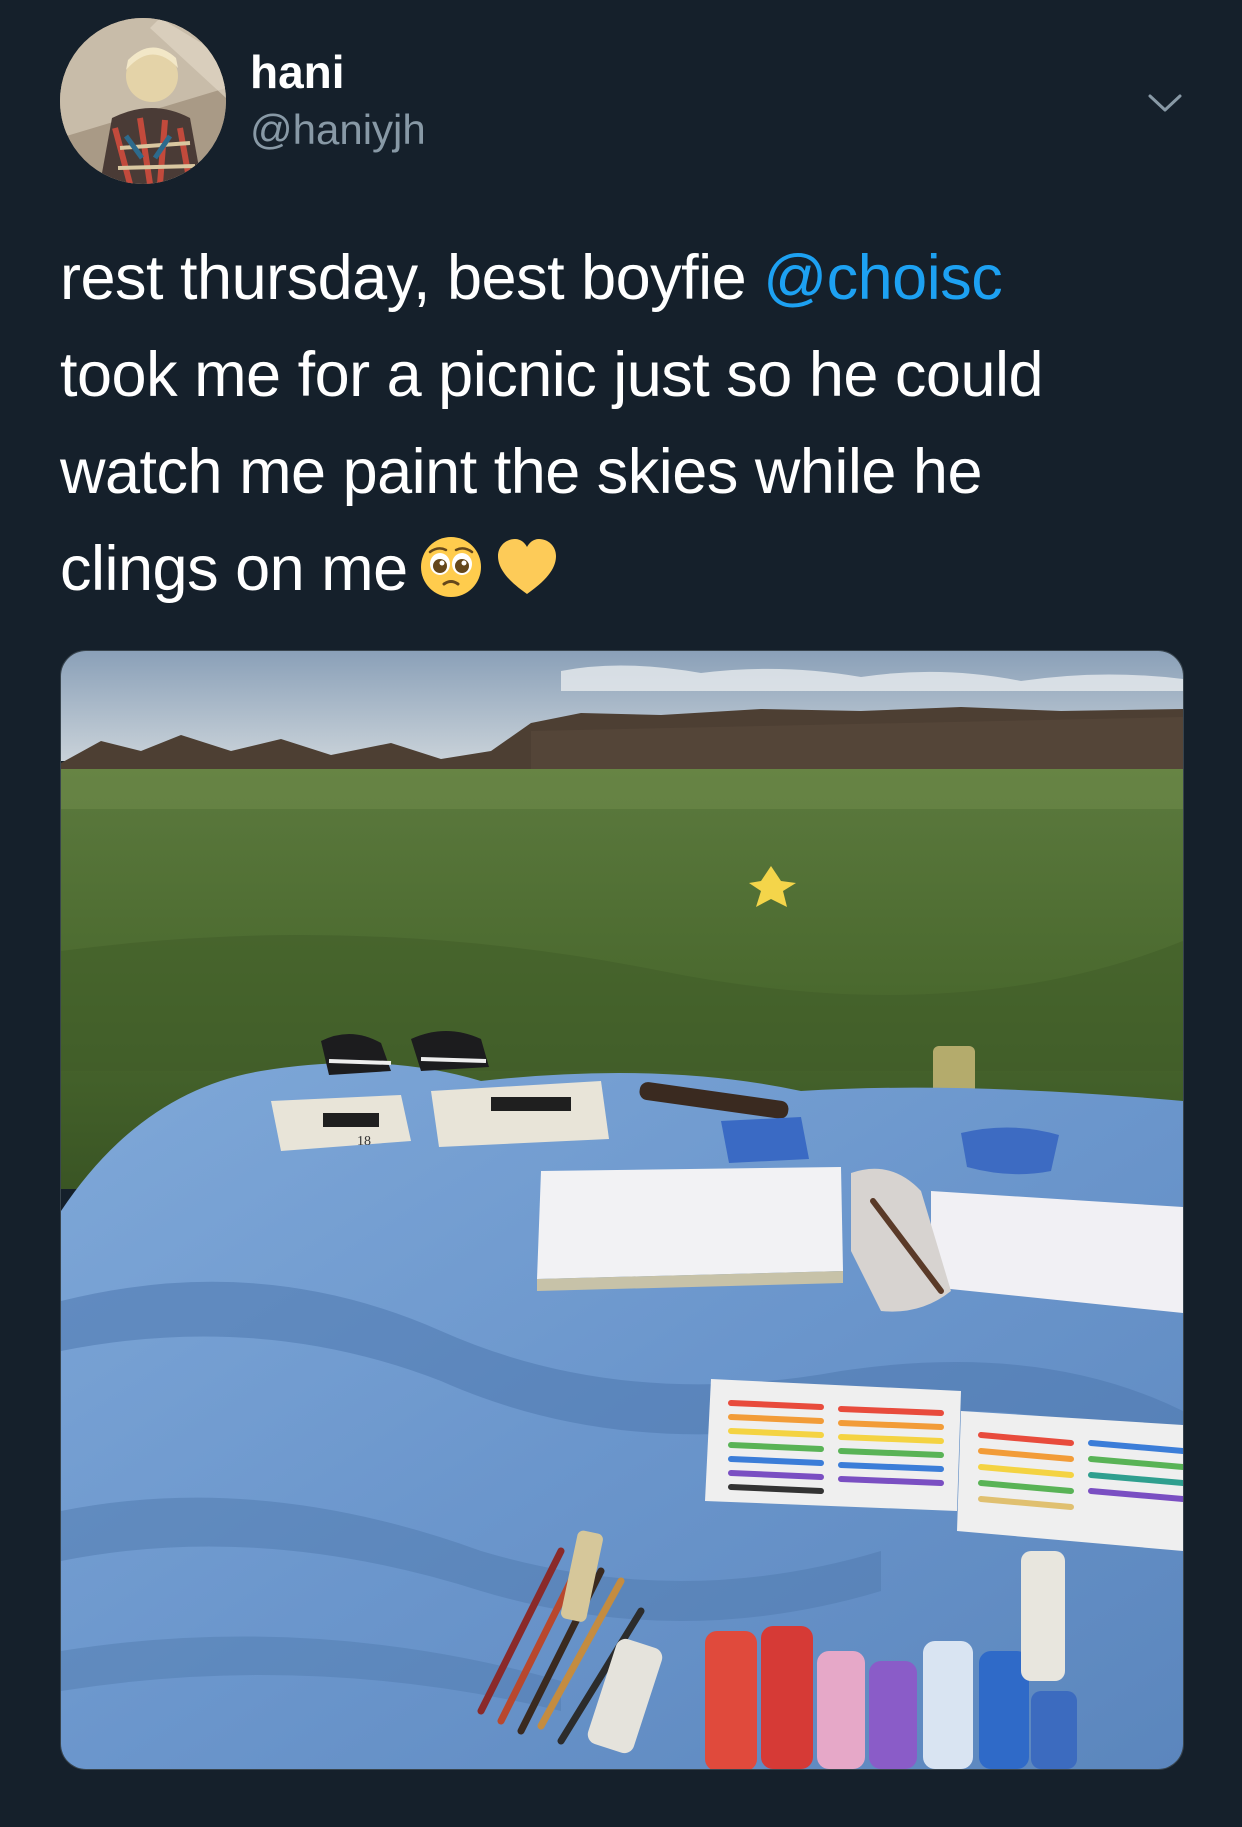  I want to click on chevron-down-icon, so click(1165, 102).